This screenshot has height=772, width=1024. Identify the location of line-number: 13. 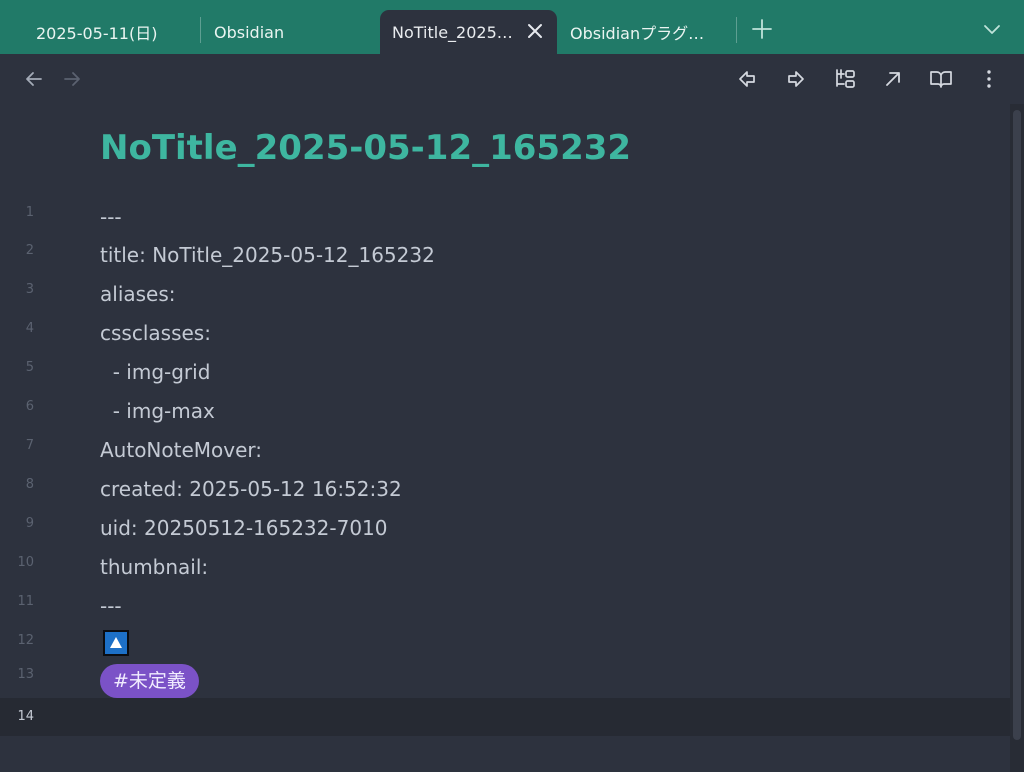
(25, 674).